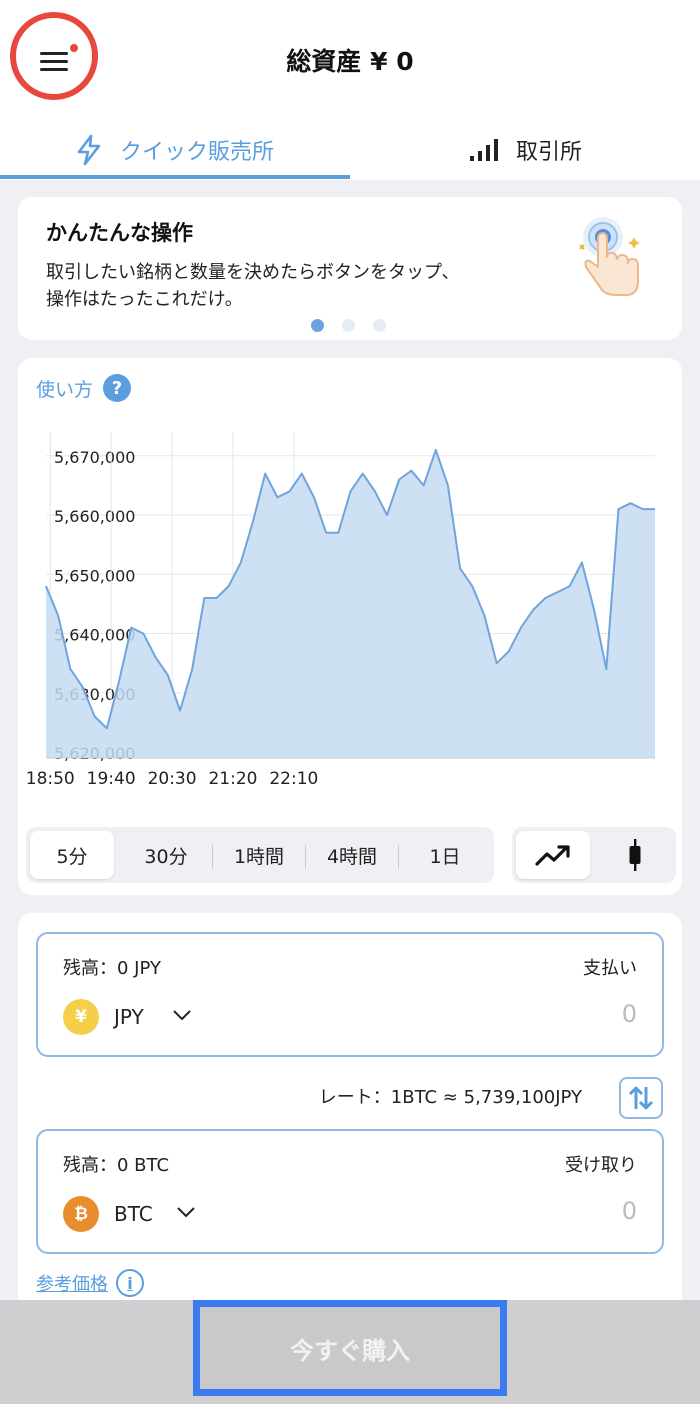  Describe the element at coordinates (172, 779) in the screenshot. I see `x-tick-label: 20:30` at that location.